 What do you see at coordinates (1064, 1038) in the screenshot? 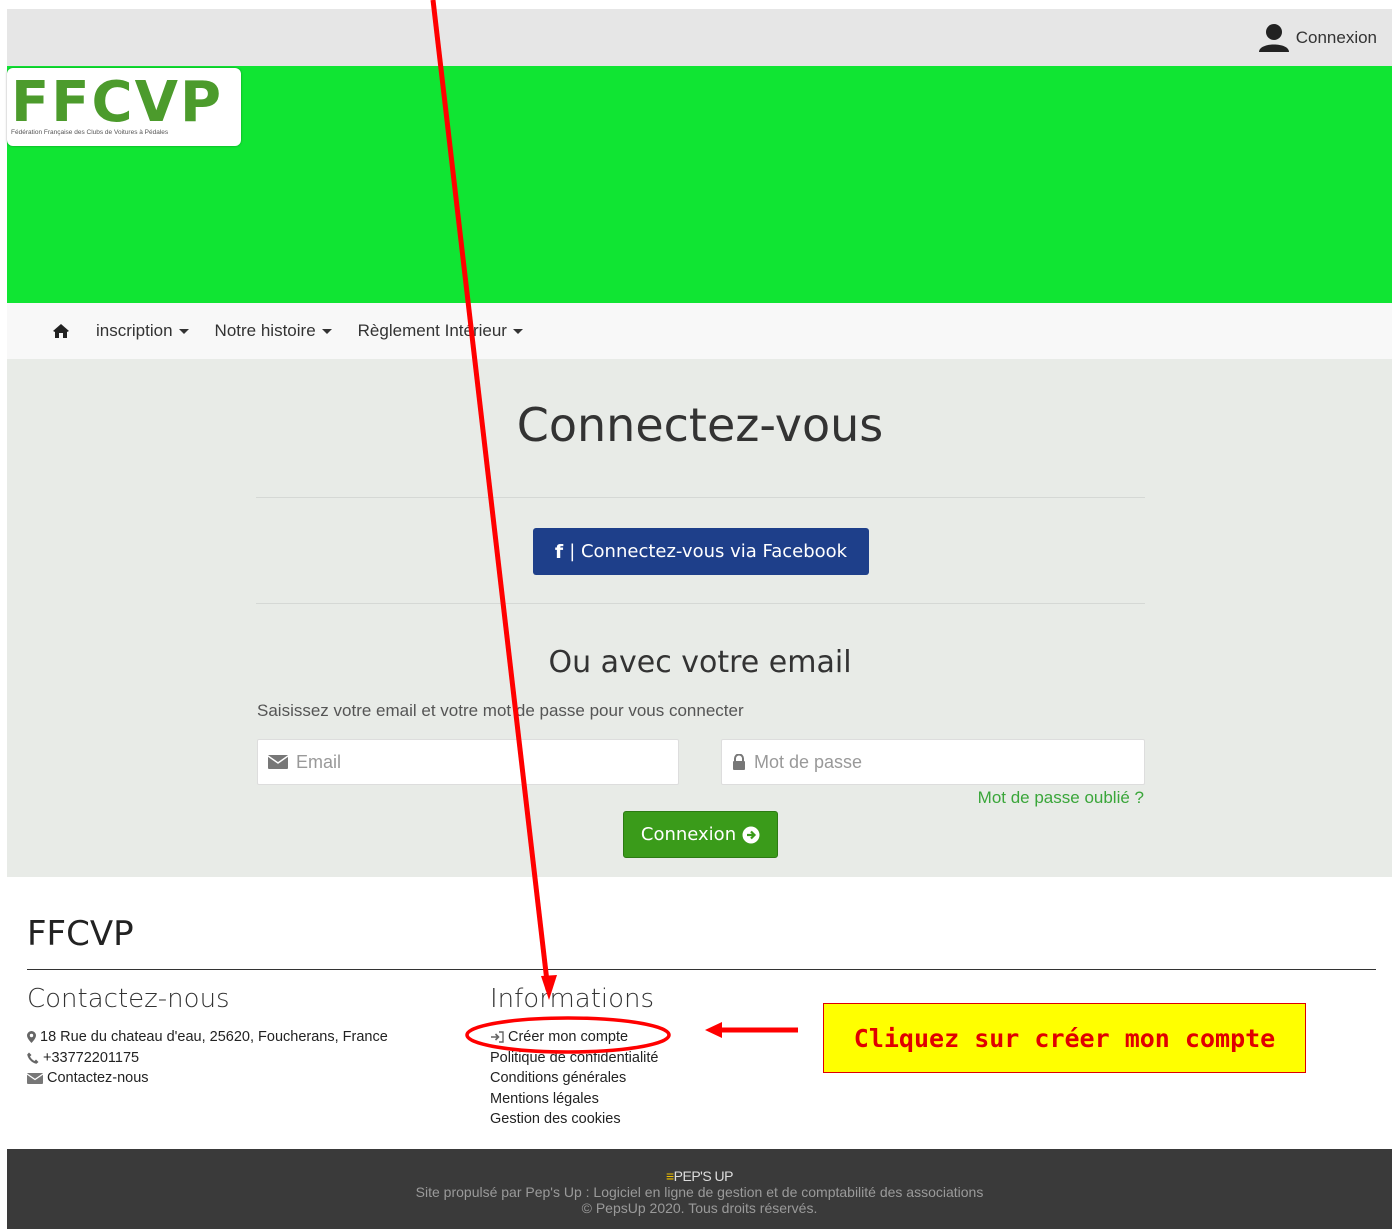
I see `annotation-callout: Cliquez sur créer mon compte` at bounding box center [1064, 1038].